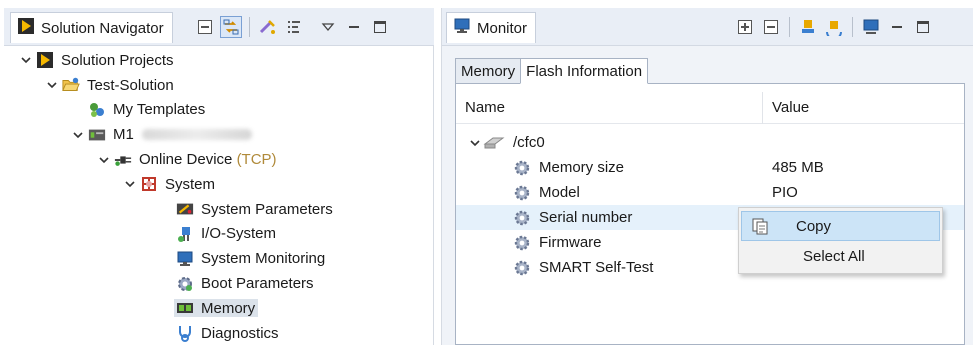 Image resolution: width=973 pixels, height=345 pixels. What do you see at coordinates (185, 234) in the screenshot?
I see `io-system-icon` at bounding box center [185, 234].